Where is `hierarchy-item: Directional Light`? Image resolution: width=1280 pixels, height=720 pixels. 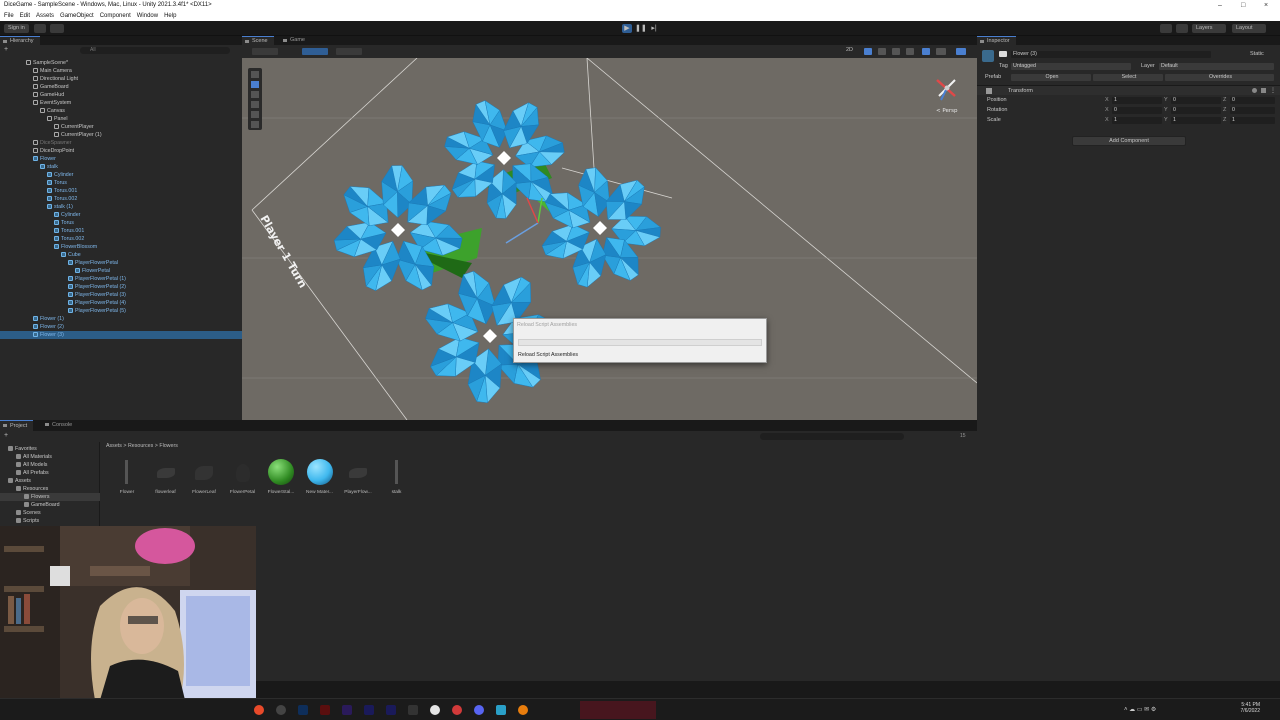 hierarchy-item: Directional Light is located at coordinates (121, 79).